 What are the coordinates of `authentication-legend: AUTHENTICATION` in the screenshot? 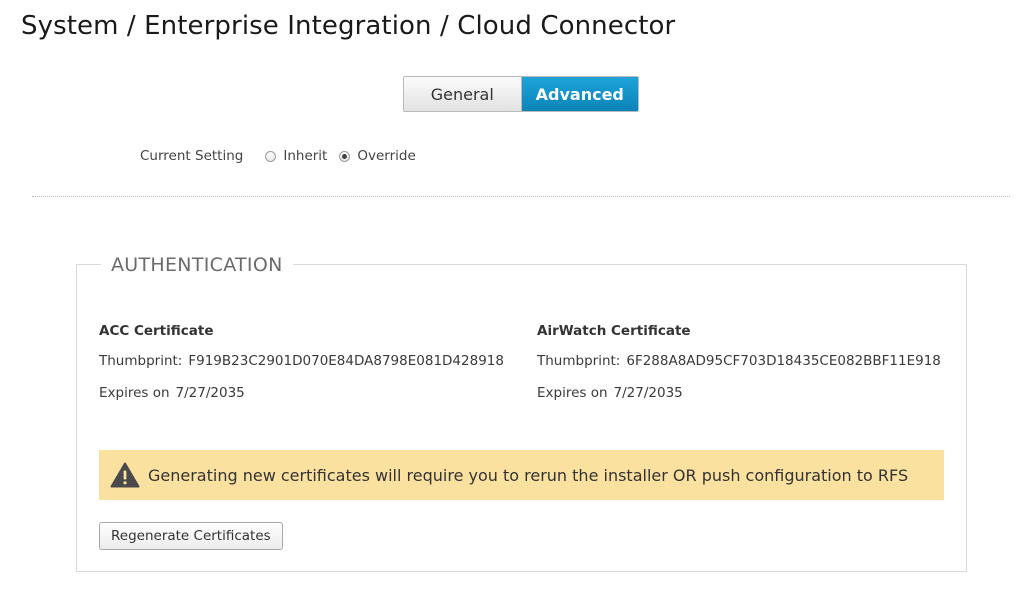 It's located at (197, 265).